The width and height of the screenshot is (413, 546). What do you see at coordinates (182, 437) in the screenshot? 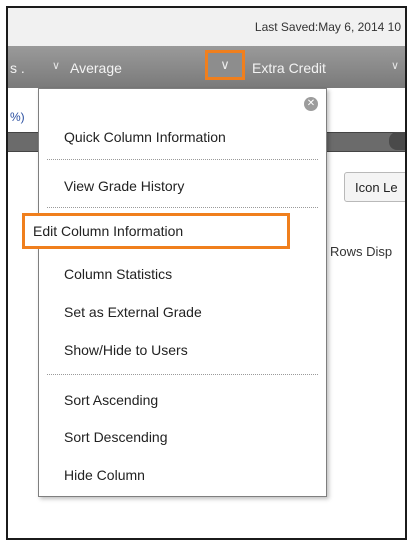
I see `menu-item-sort-descending: Sort Descending` at bounding box center [182, 437].